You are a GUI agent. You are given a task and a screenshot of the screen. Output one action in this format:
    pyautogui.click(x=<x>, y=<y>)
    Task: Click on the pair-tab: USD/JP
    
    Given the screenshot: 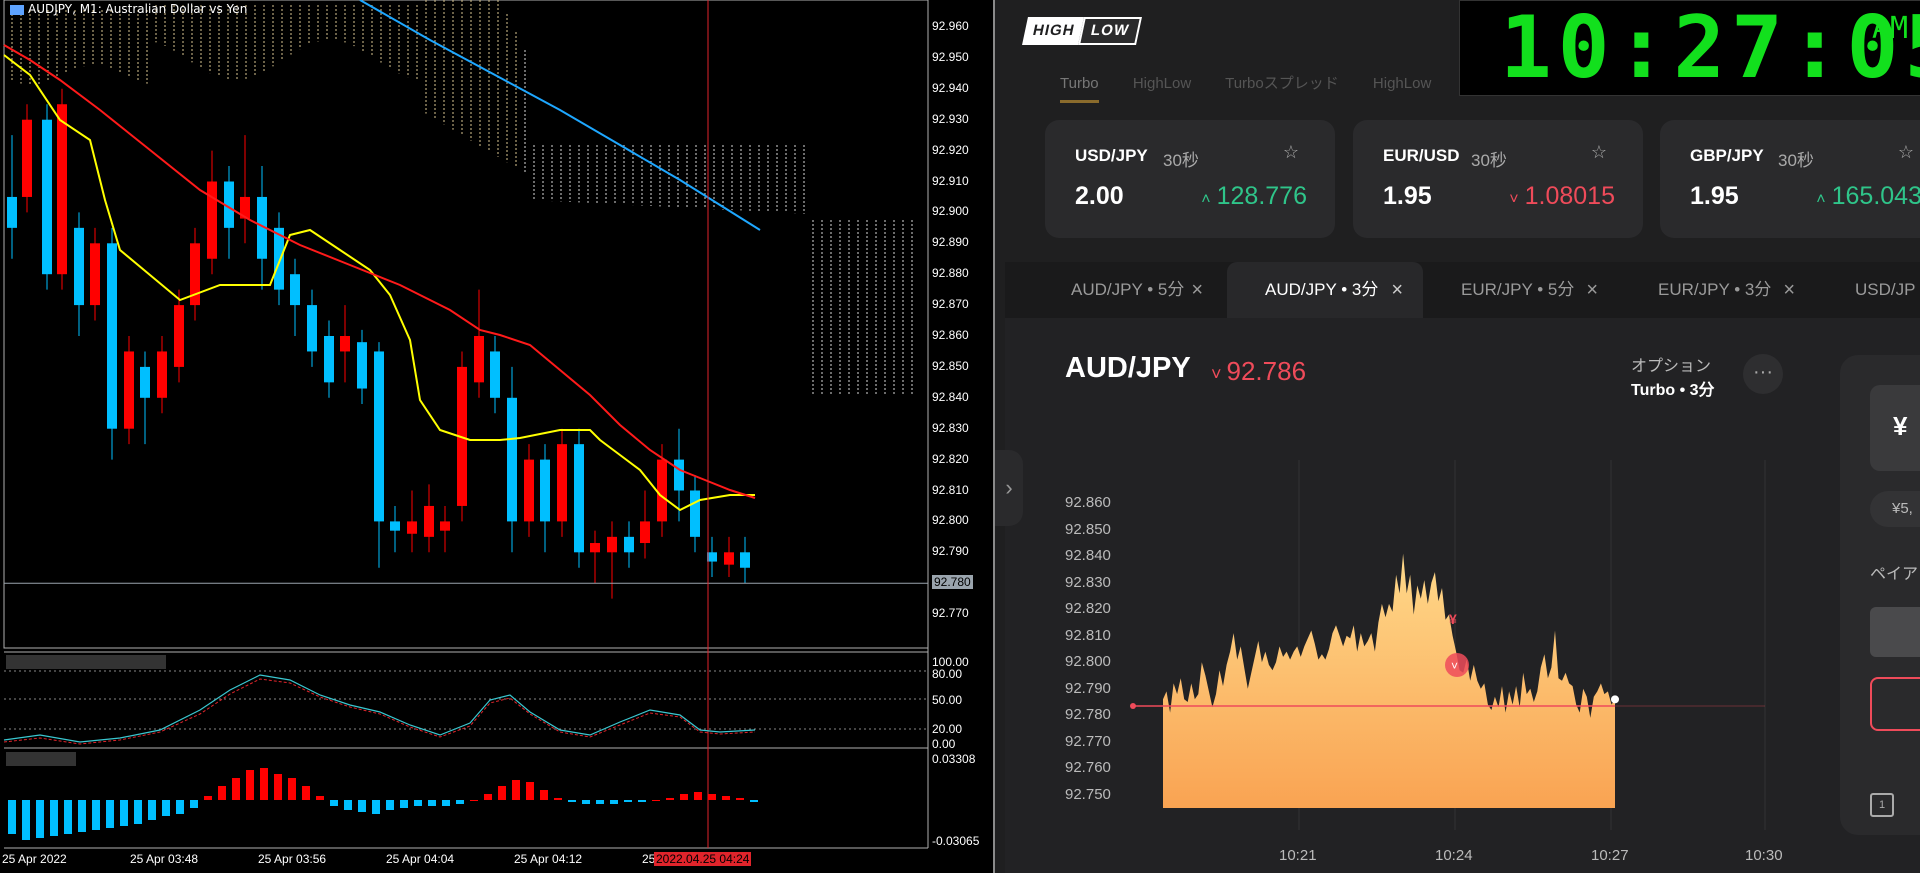 What is the action you would take?
    pyautogui.click(x=1868, y=290)
    